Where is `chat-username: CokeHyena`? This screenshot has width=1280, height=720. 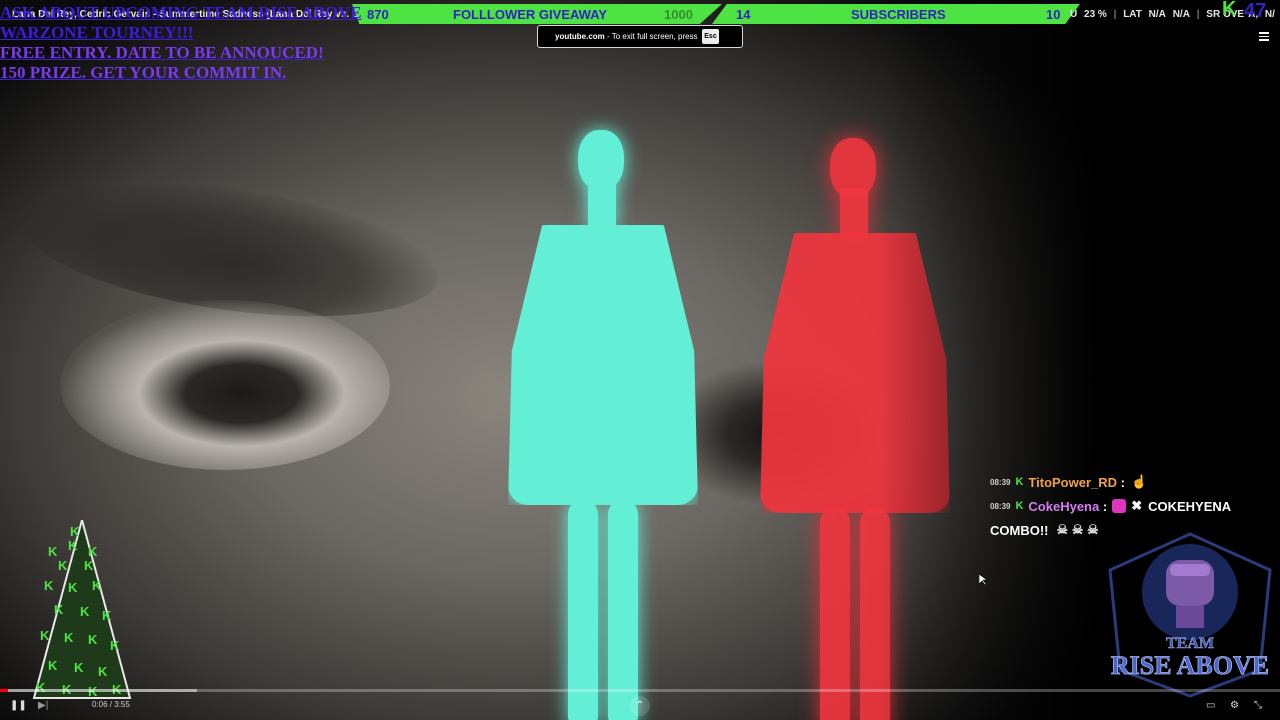
chat-username: CokeHyena is located at coordinates (1064, 506).